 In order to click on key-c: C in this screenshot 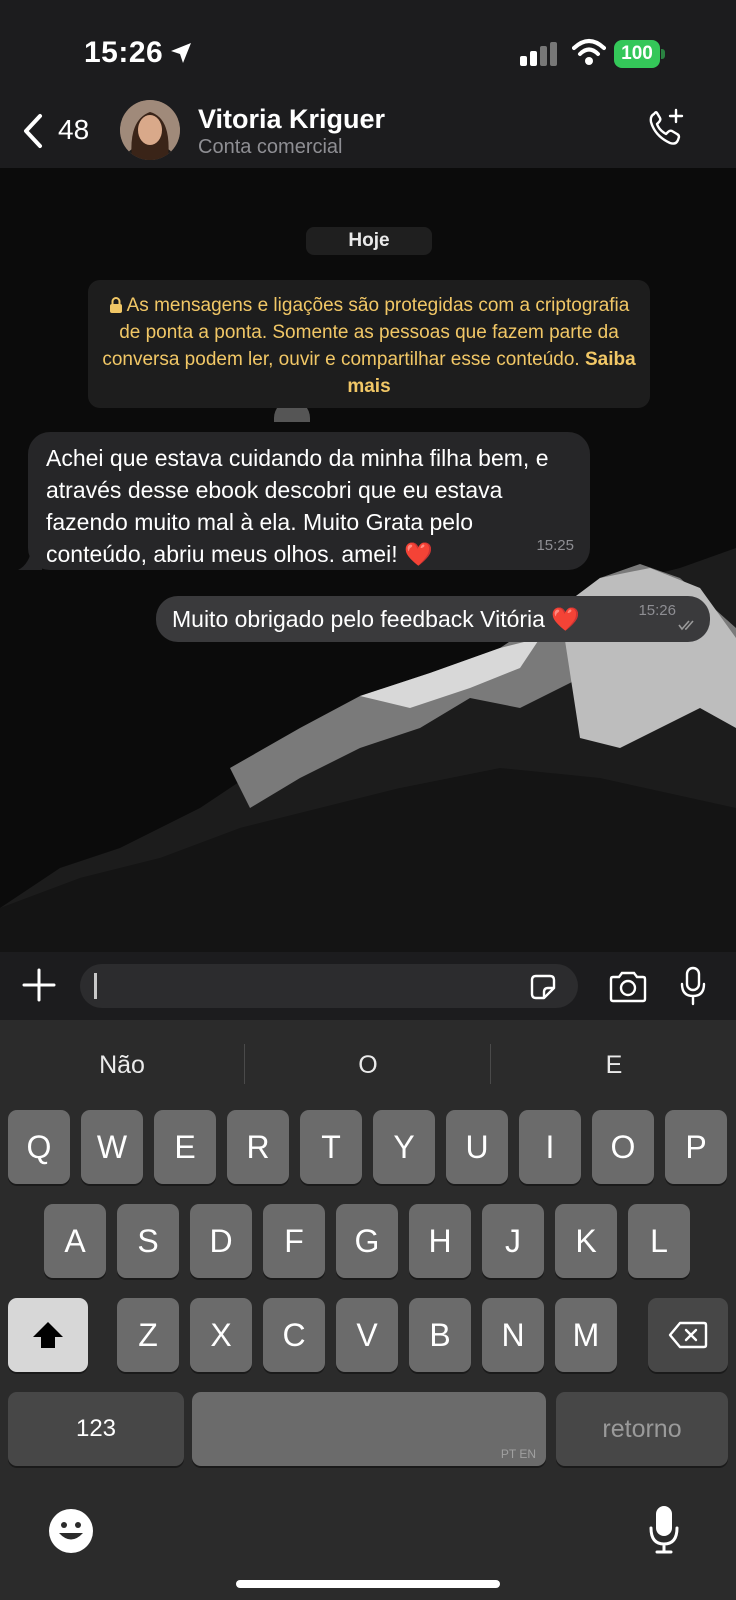, I will do `click(294, 1335)`.